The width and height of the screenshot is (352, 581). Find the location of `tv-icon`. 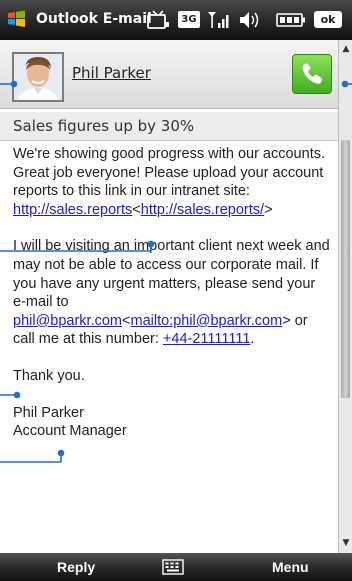

tv-icon is located at coordinates (158, 20).